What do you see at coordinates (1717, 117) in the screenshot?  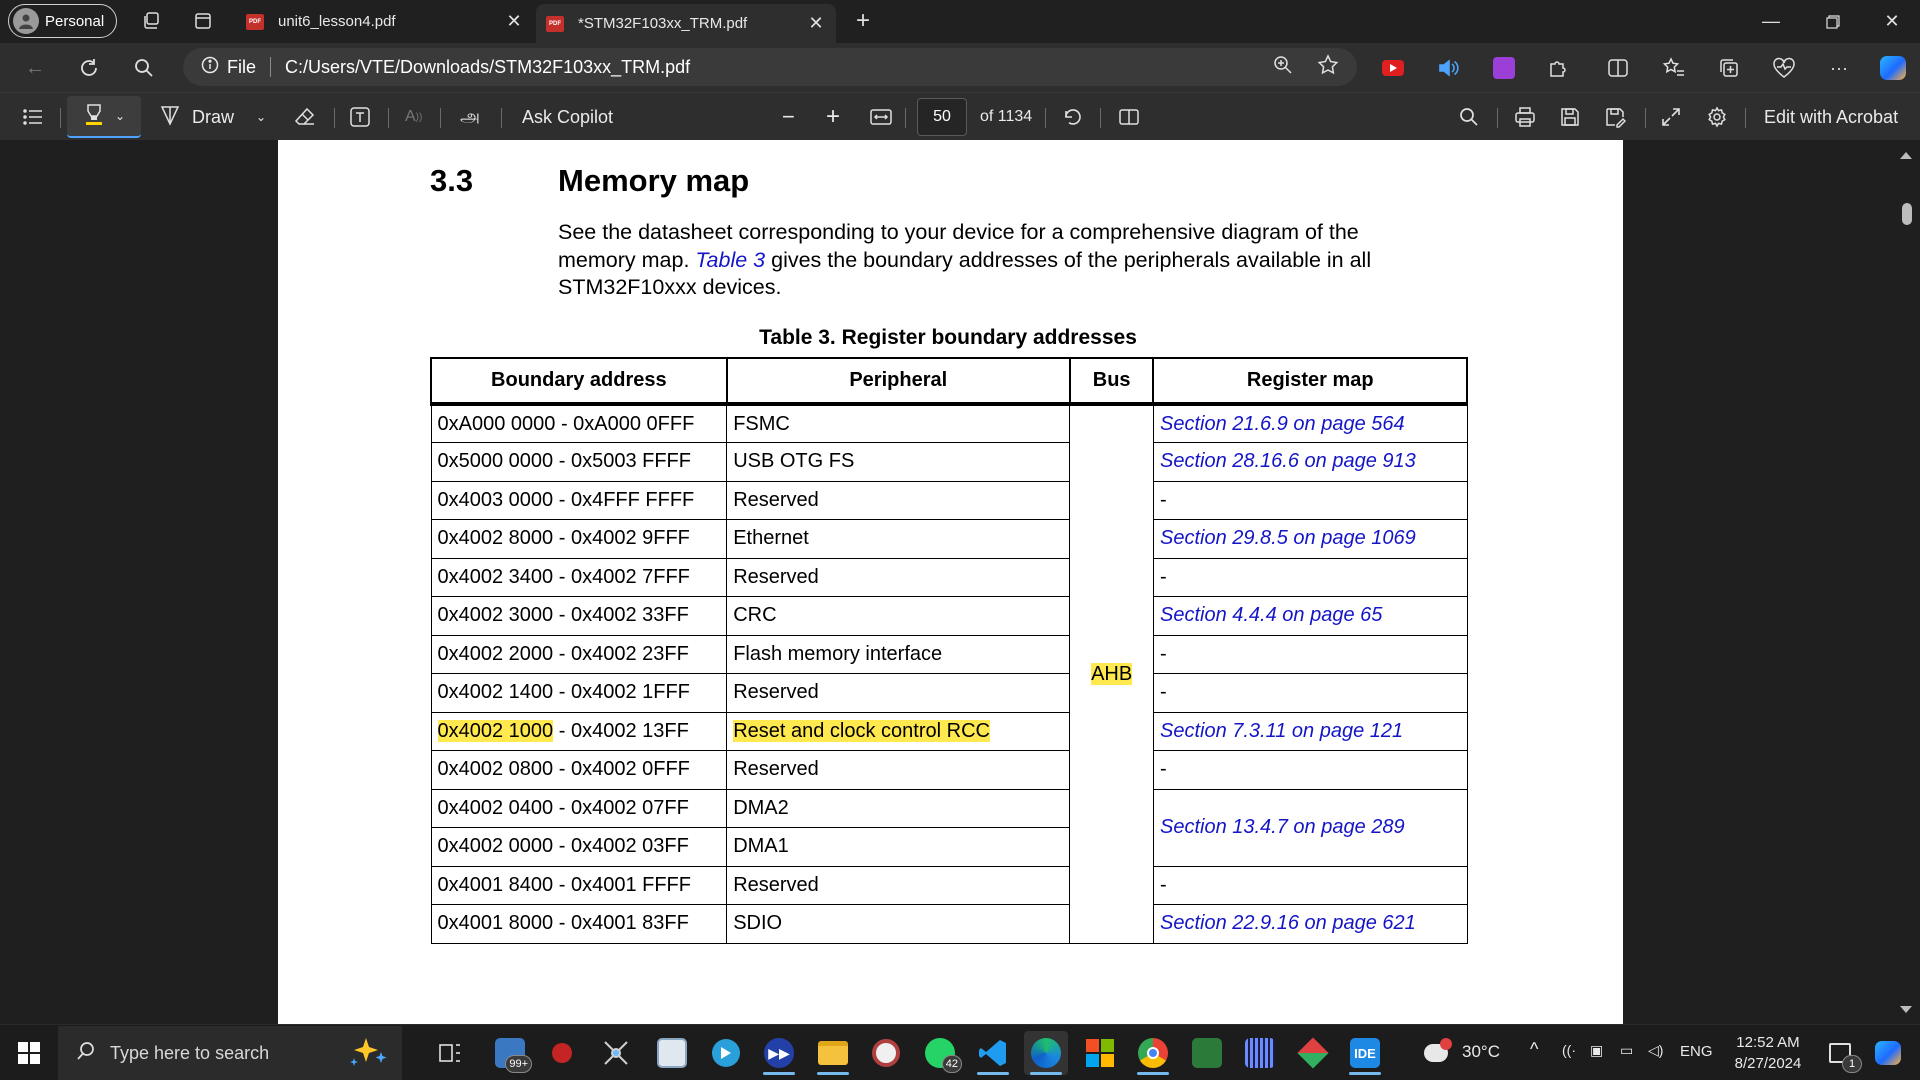 I see `settings-gear-icon` at bounding box center [1717, 117].